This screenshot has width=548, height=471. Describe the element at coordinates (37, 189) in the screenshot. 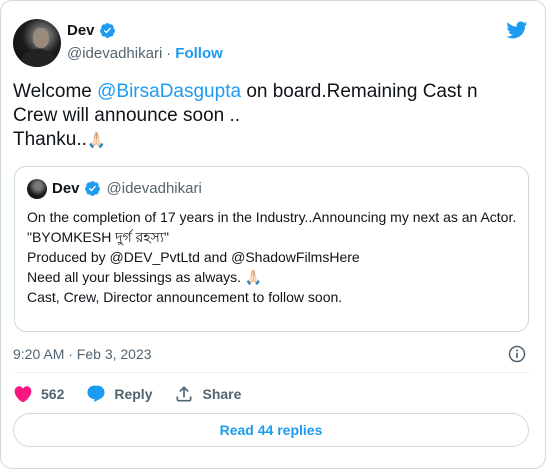

I see `quoted-author-avatar` at that location.